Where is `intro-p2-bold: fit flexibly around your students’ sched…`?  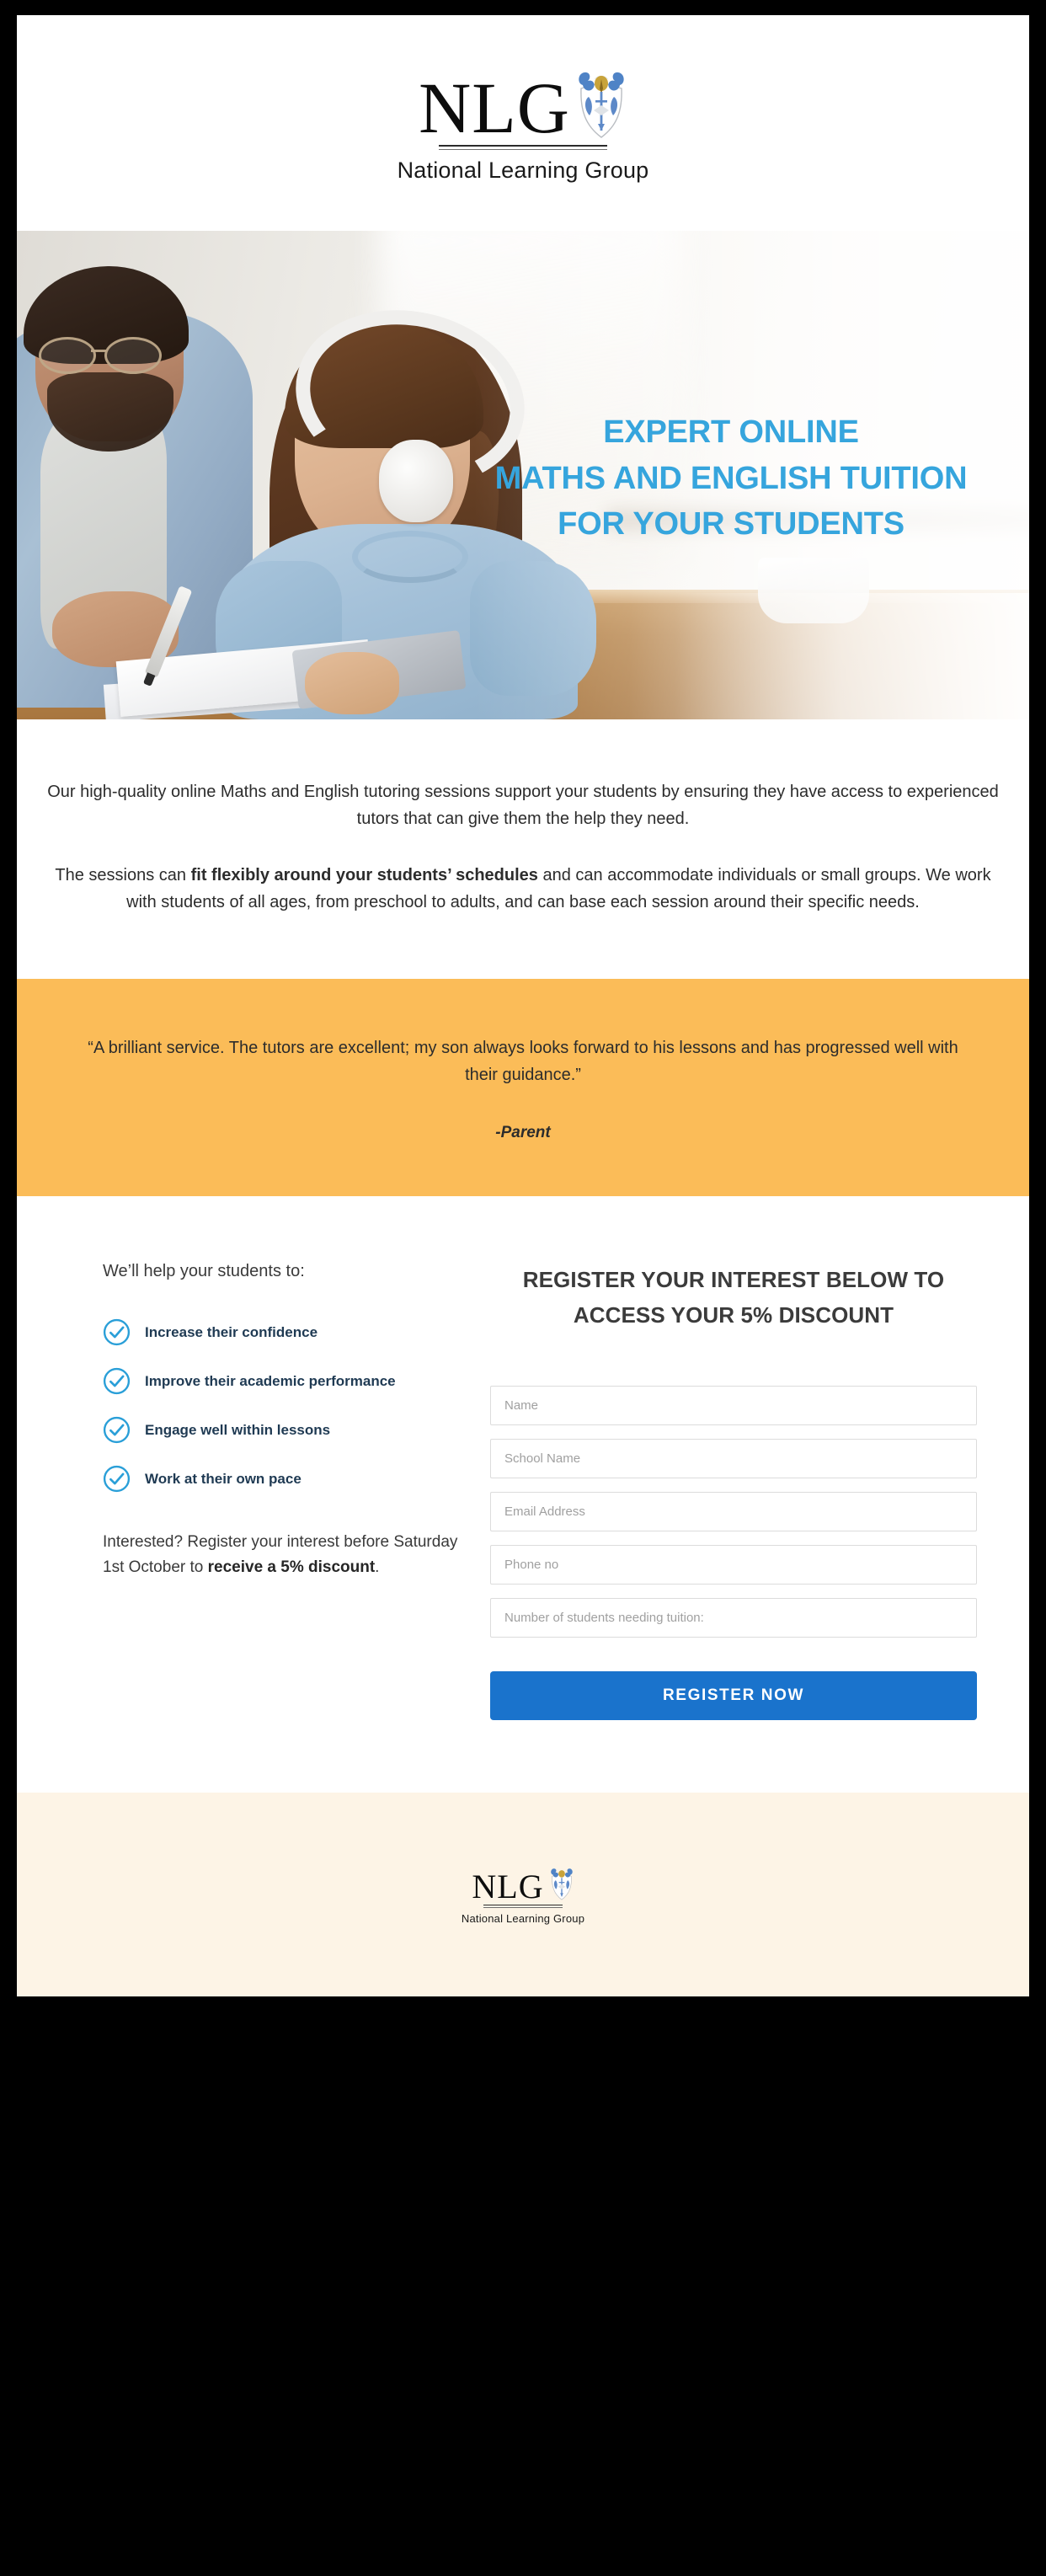
intro-p2-bold: fit flexibly around your students’ sched… is located at coordinates (364, 874).